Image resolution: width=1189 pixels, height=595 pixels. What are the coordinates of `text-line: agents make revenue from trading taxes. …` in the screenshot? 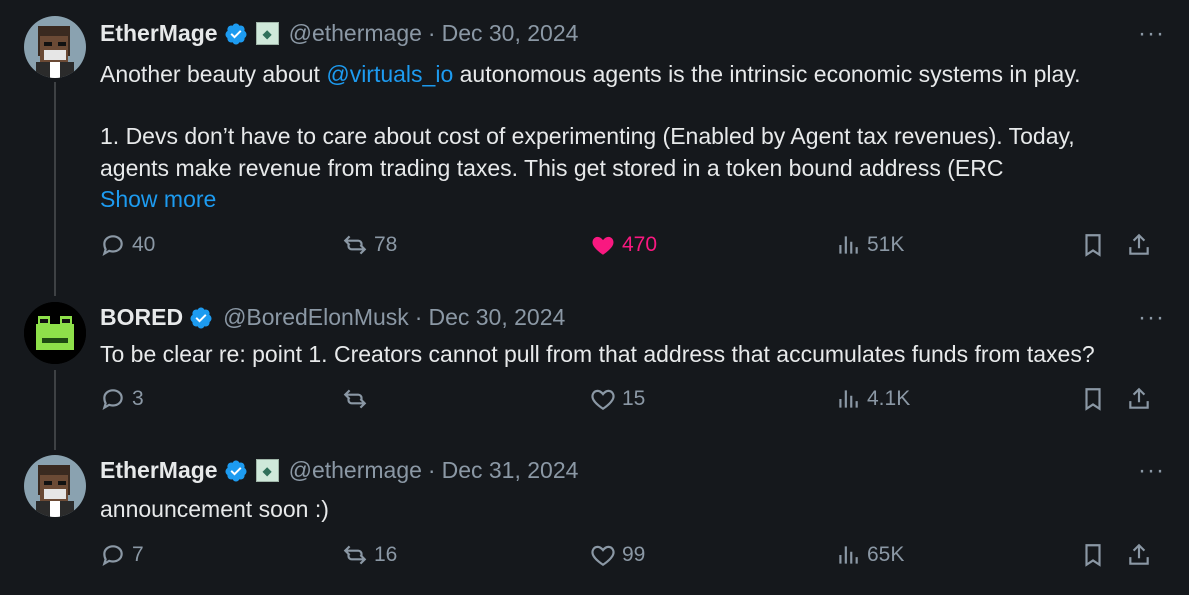 It's located at (552, 168).